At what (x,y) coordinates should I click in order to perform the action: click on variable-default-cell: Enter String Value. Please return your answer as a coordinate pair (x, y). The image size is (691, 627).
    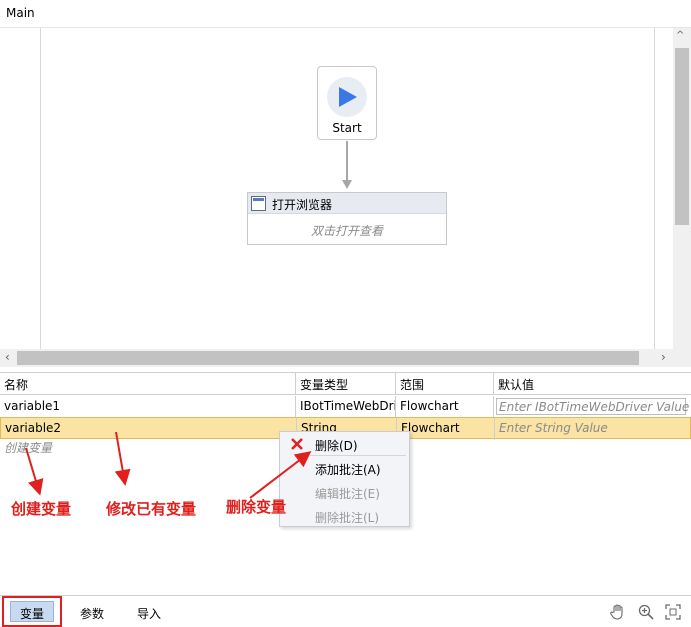
    Looking at the image, I should click on (593, 429).